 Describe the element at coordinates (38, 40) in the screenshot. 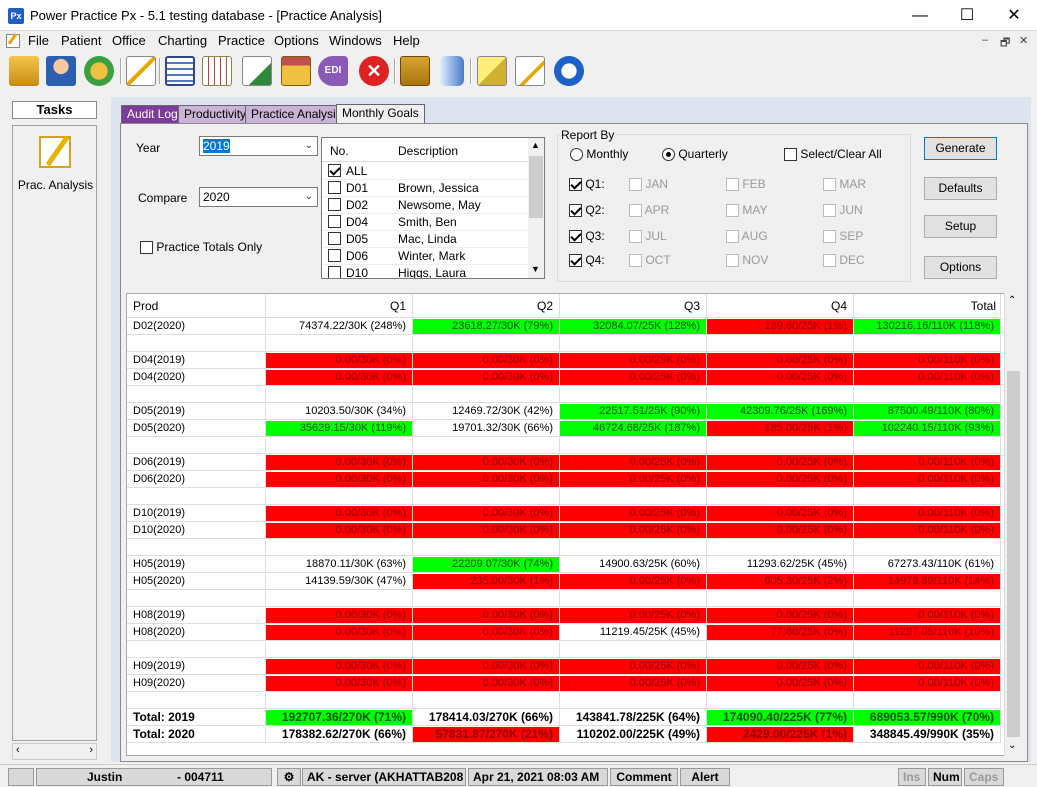

I see `menu-file: File` at that location.